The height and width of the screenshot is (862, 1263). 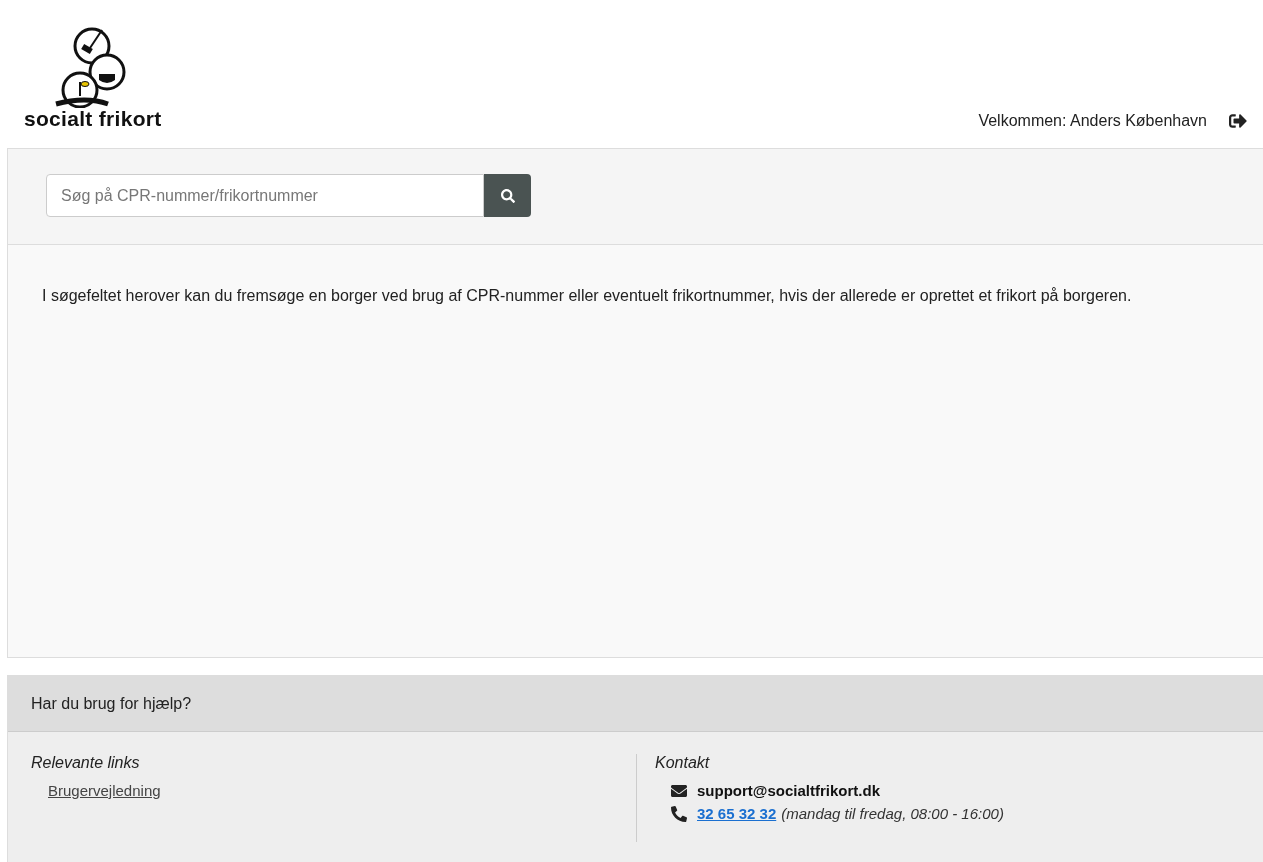 I want to click on opening-hours: (mandag til fredag, 08:00 - 16:00), so click(x=892, y=813).